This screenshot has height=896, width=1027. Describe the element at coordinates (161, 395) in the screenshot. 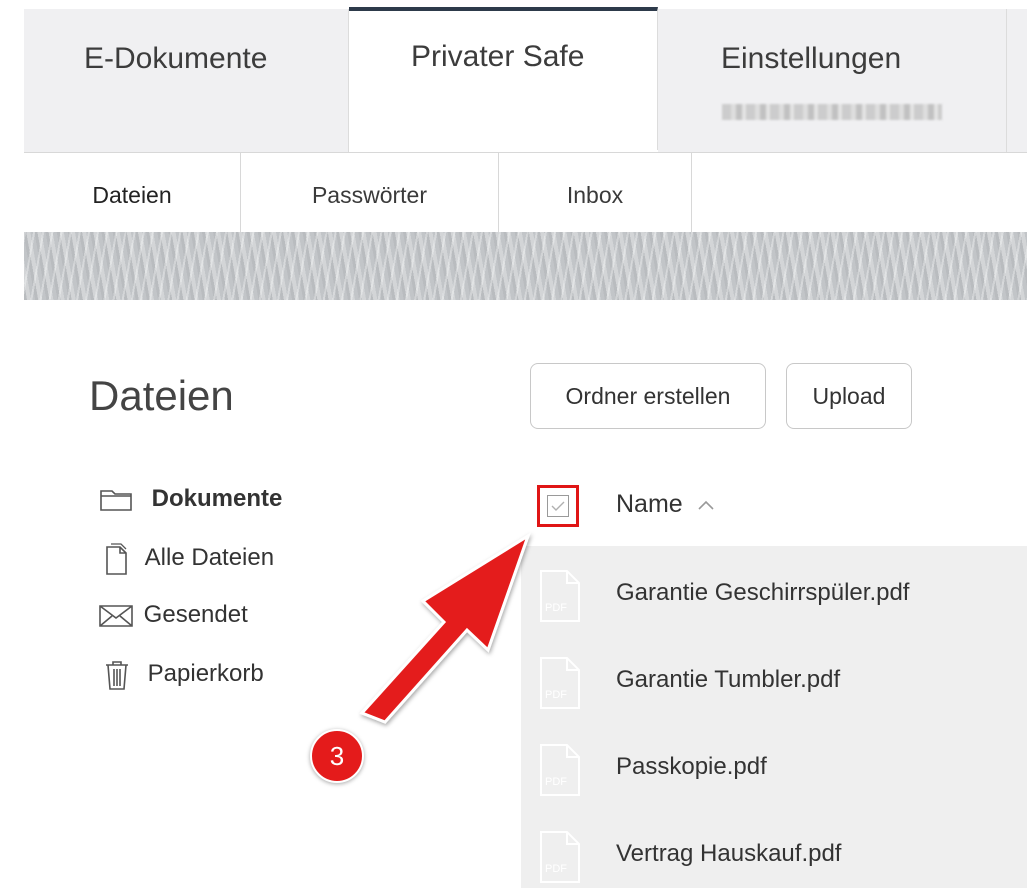

I see `page-title: Dateien` at that location.